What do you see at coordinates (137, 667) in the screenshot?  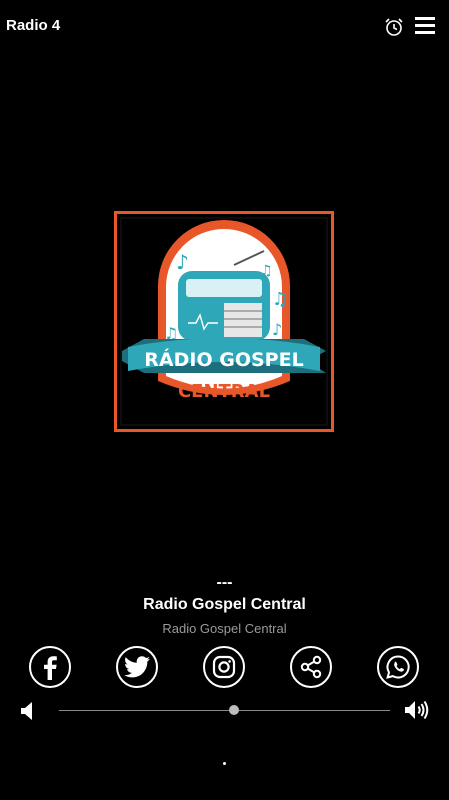 I see `twitter-icon` at bounding box center [137, 667].